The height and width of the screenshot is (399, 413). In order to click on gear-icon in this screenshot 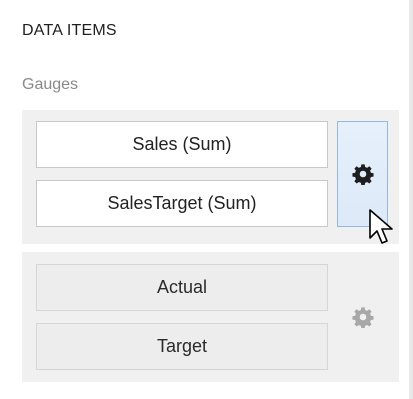, I will do `click(362, 174)`.